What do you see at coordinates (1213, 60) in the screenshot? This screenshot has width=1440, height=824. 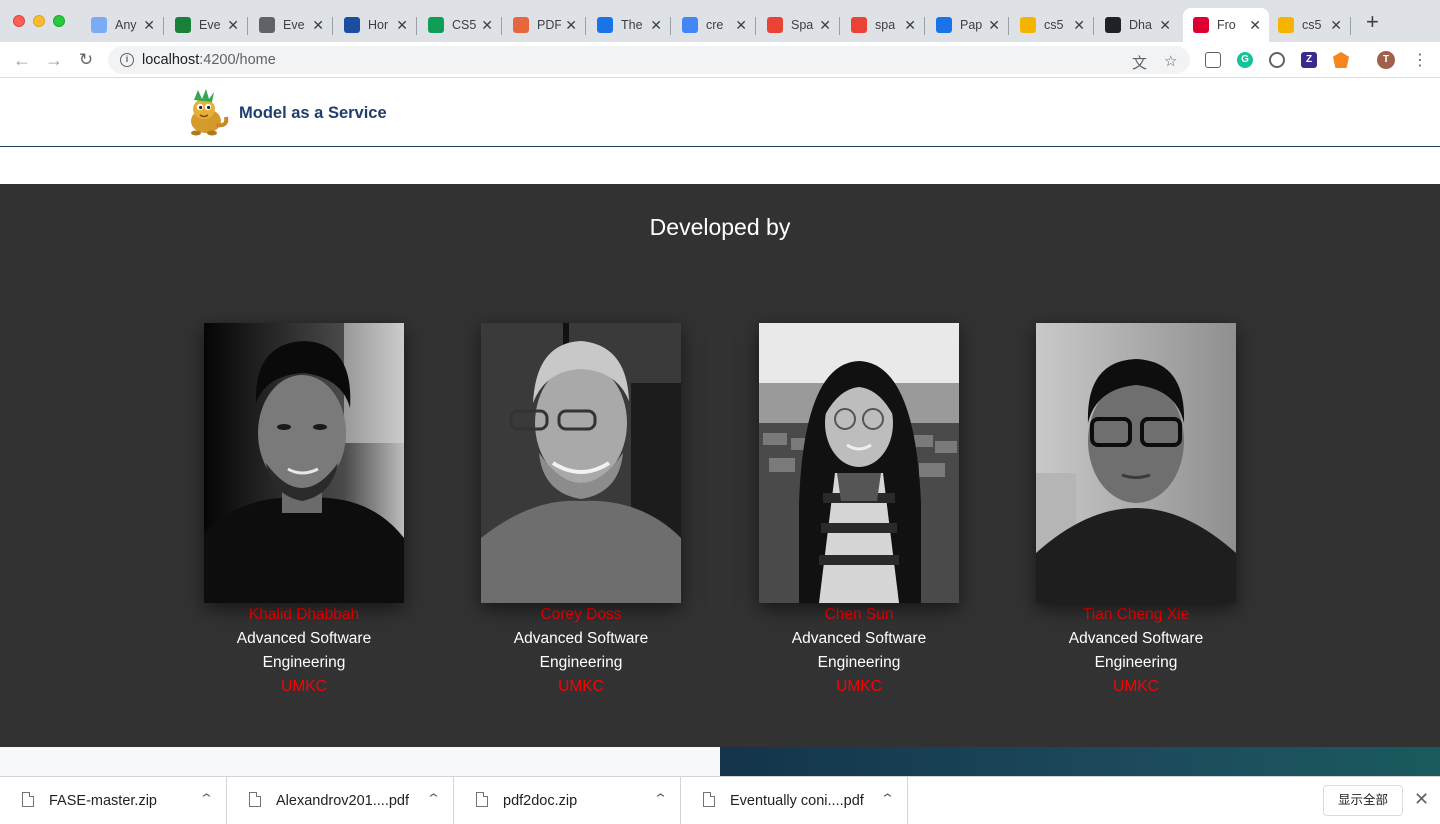 I see `page-extension-icon` at bounding box center [1213, 60].